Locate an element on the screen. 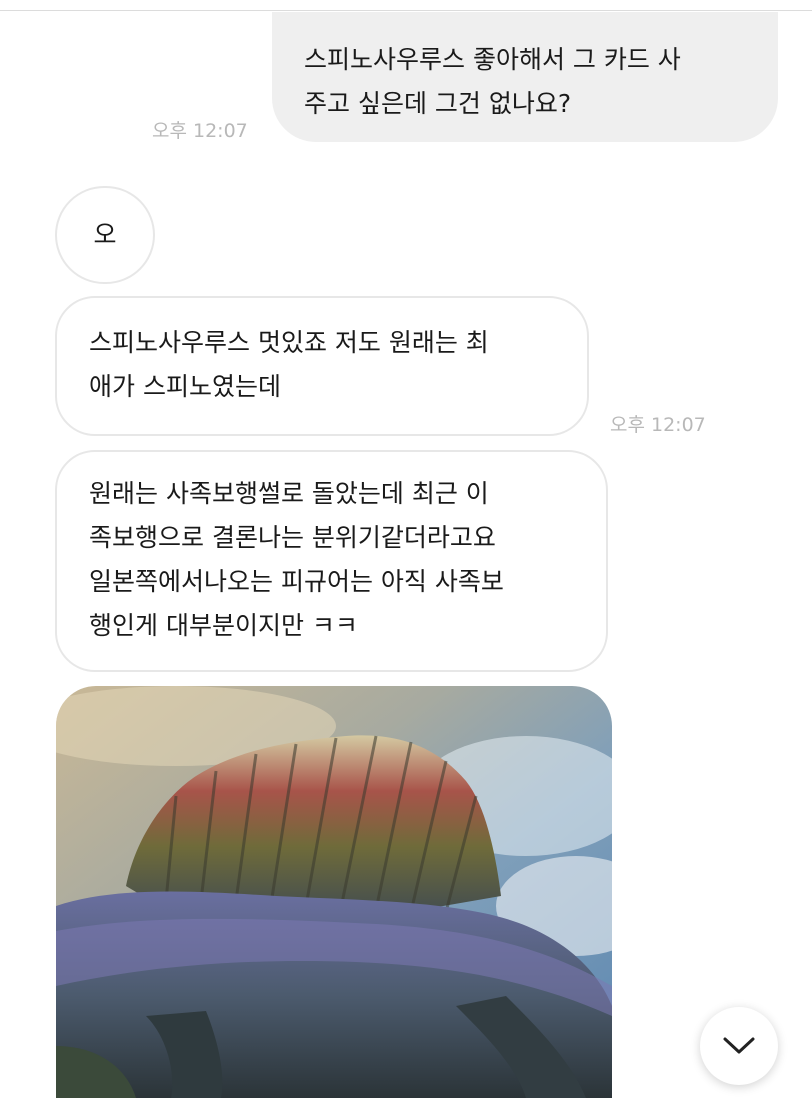 The image size is (812, 1098). received-message-bubble: 스피노사우루스 멋있죠 저도 원래는 최 애가 스피노였는데 is located at coordinates (322, 366).